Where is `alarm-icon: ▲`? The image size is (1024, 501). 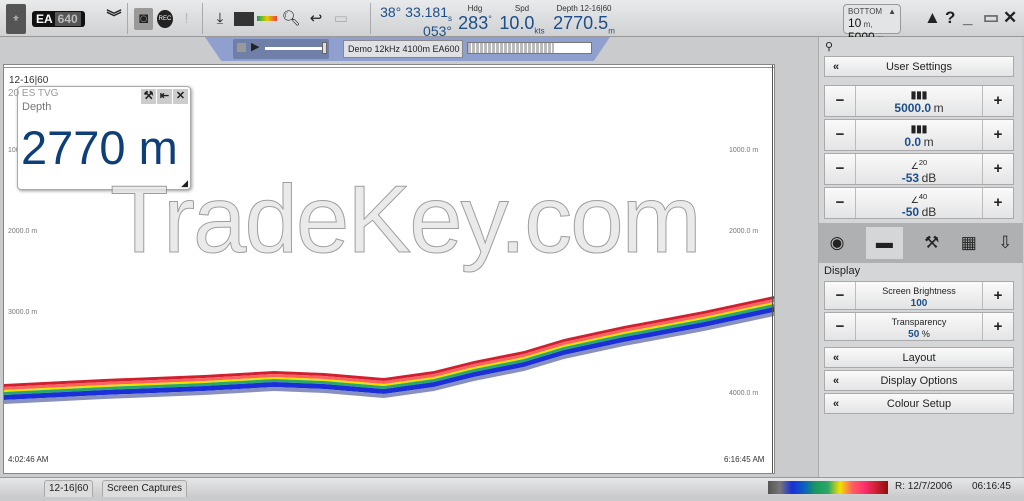
alarm-icon: ▲ is located at coordinates (932, 18).